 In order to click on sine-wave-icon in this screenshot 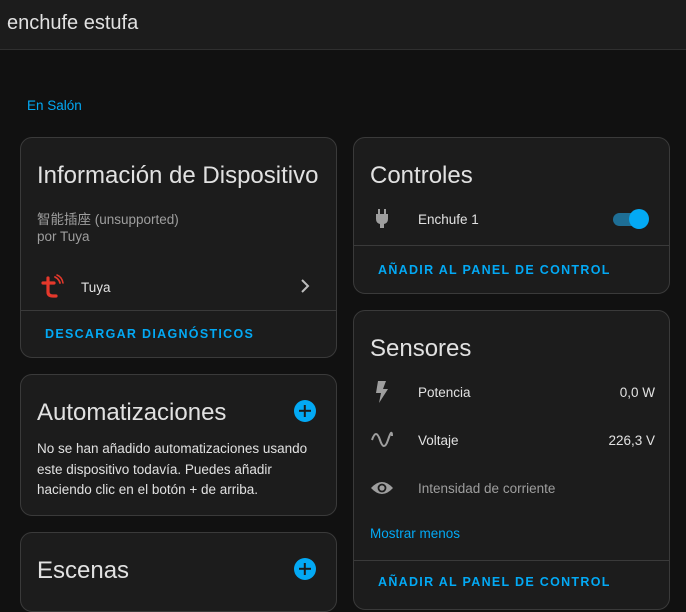, I will do `click(382, 442)`.